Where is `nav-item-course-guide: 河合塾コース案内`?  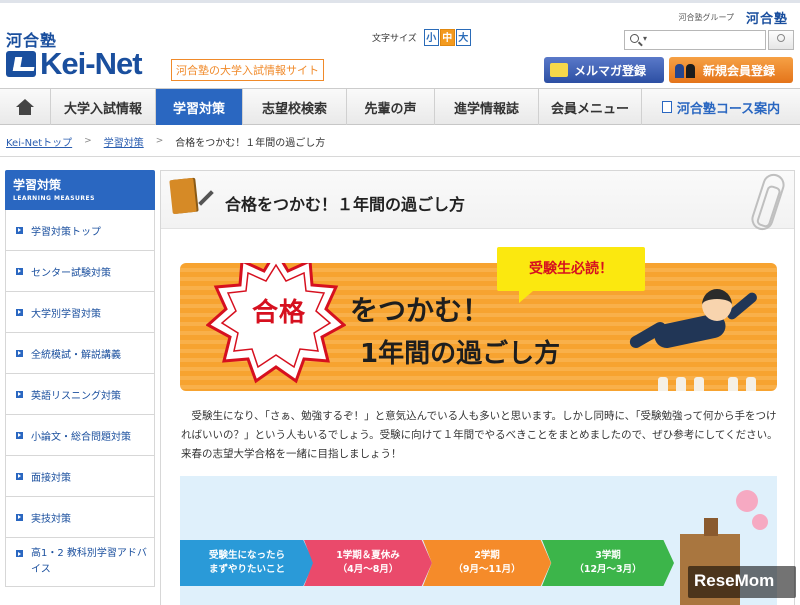
nav-item-course-guide: 河合塾コース案内 is located at coordinates (721, 107).